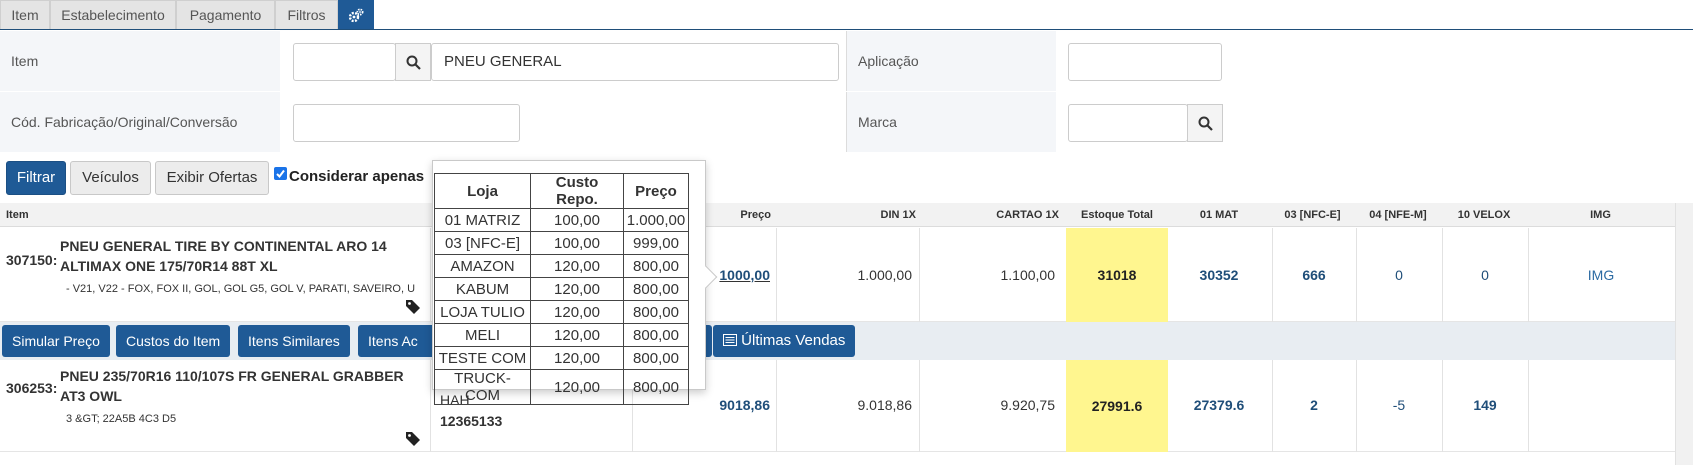  I want to click on marca-input, so click(1128, 123).